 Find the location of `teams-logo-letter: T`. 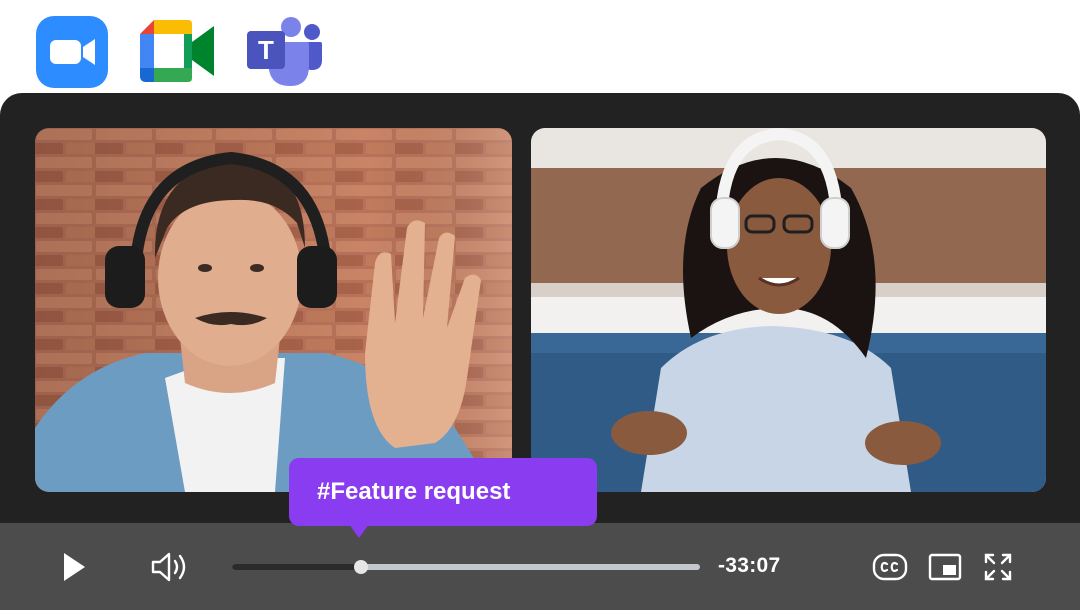

teams-logo-letter: T is located at coordinates (266, 50).